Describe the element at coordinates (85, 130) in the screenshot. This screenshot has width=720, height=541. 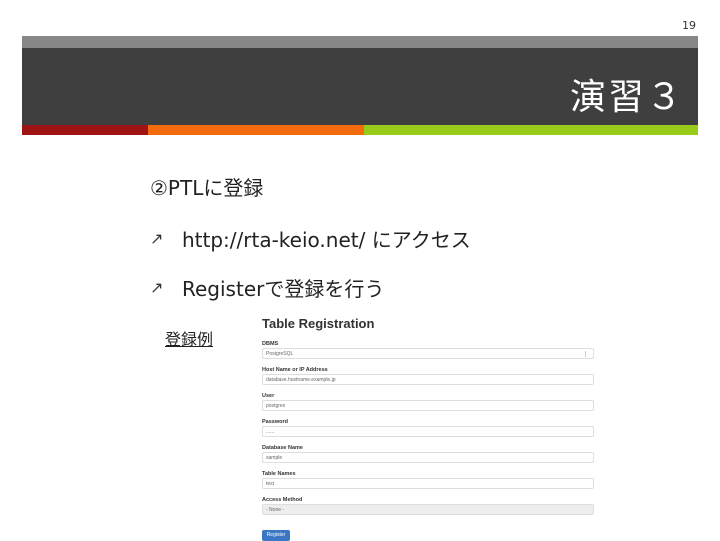
I see `accent-bar-red` at that location.